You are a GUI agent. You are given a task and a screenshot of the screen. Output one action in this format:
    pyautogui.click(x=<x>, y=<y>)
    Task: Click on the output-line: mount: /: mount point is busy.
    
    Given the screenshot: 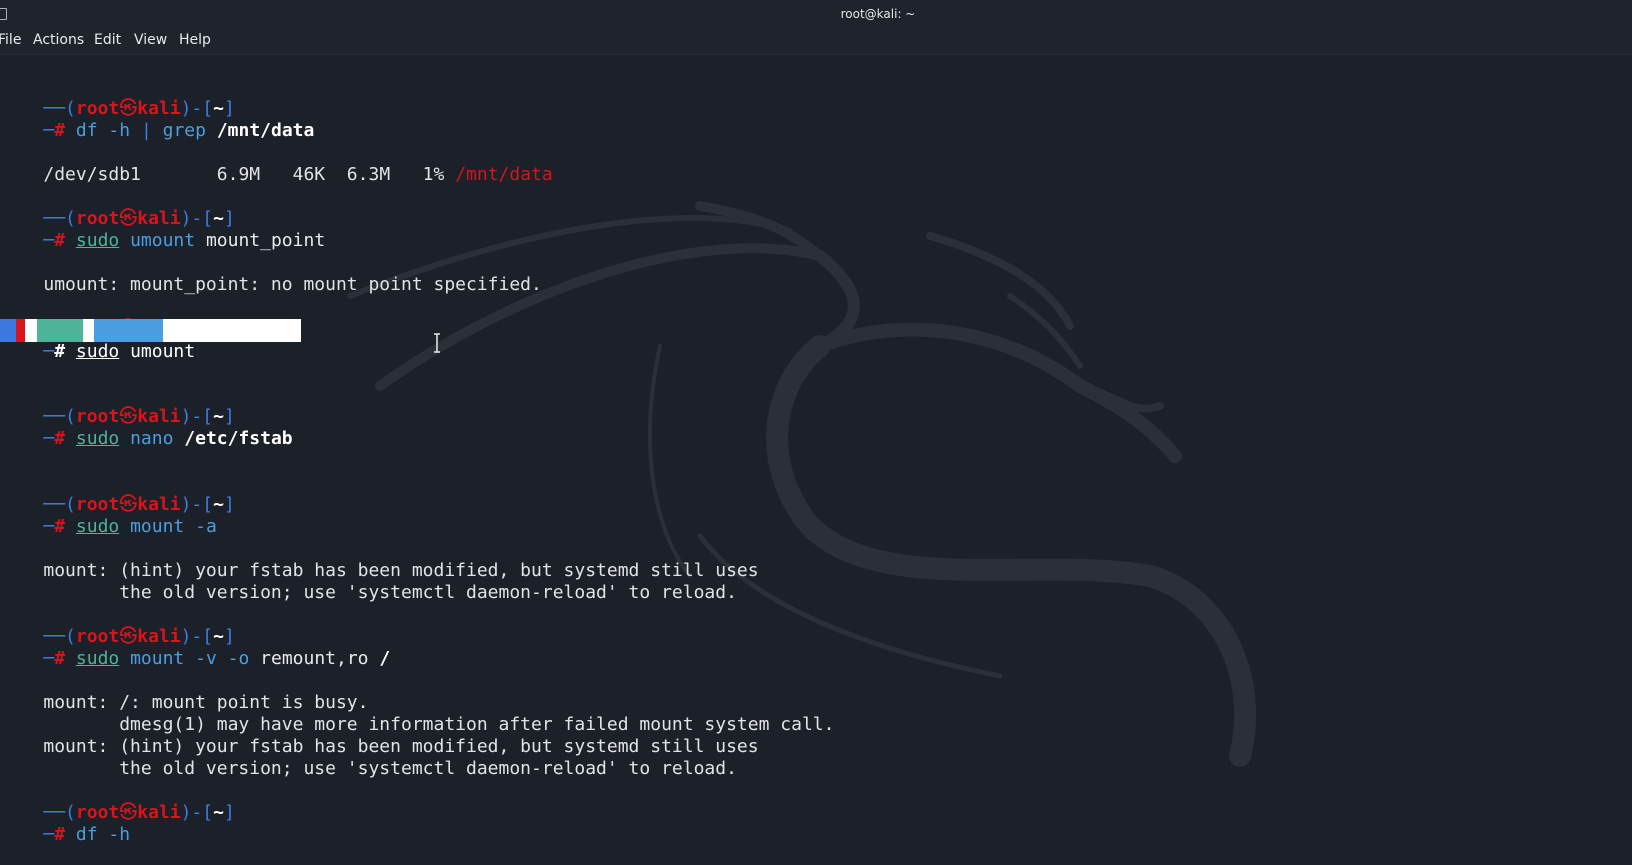 What is the action you would take?
    pyautogui.click(x=184, y=691)
    